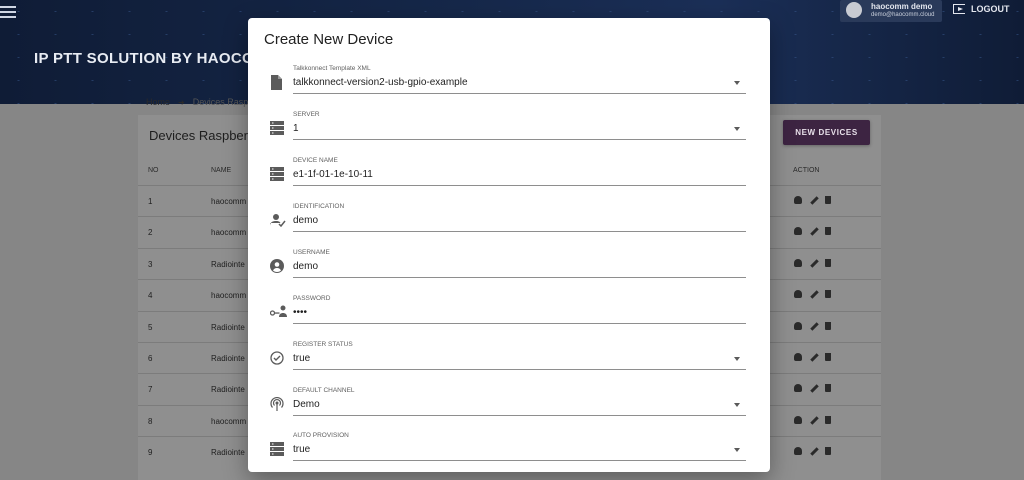 The width and height of the screenshot is (1024, 480). I want to click on select-value: 1, so click(296, 128).